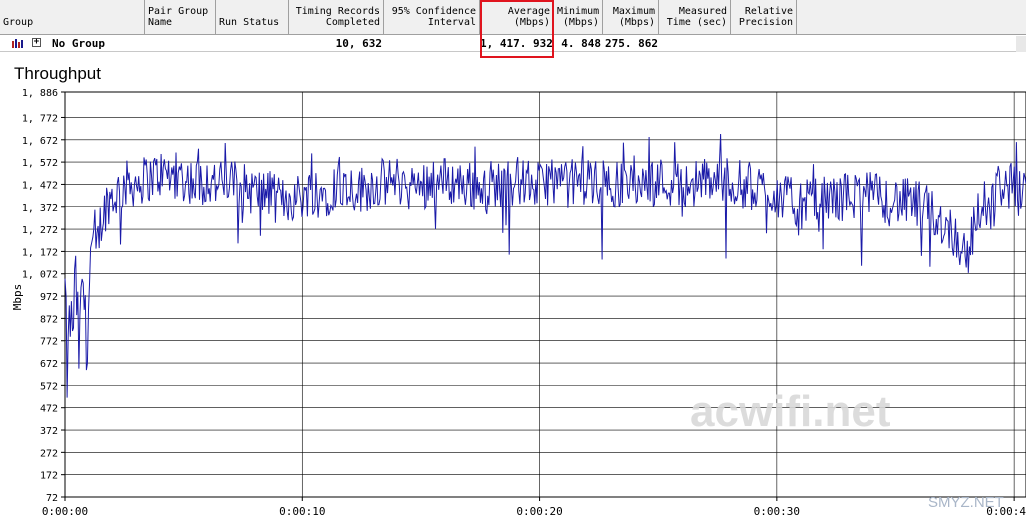 The height and width of the screenshot is (521, 1026). I want to click on column-header-relative-precision: Relative Precision, so click(764, 17).